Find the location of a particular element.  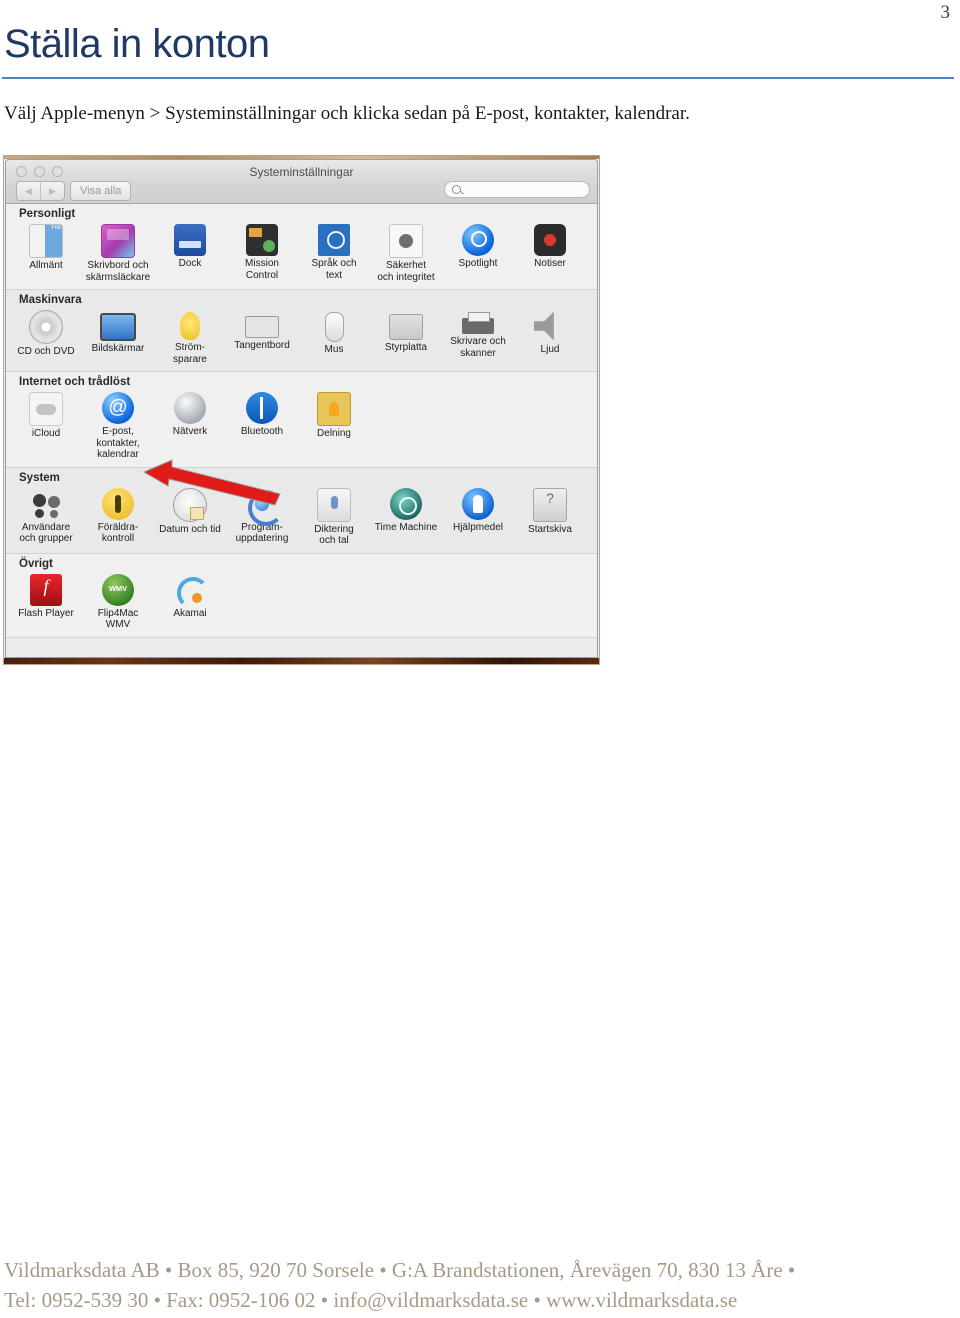

title-divider is located at coordinates (478, 78).